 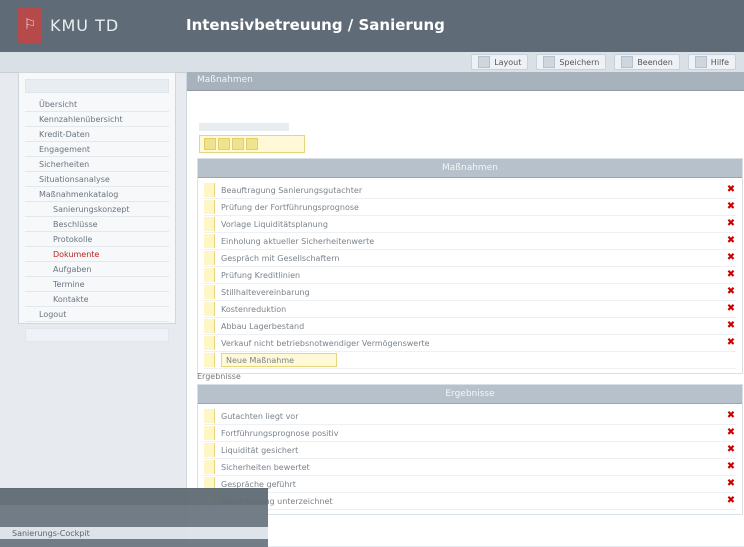 I want to click on list-row: Beauftragung Sanierungsgutachter ✖, so click(x=470, y=190).